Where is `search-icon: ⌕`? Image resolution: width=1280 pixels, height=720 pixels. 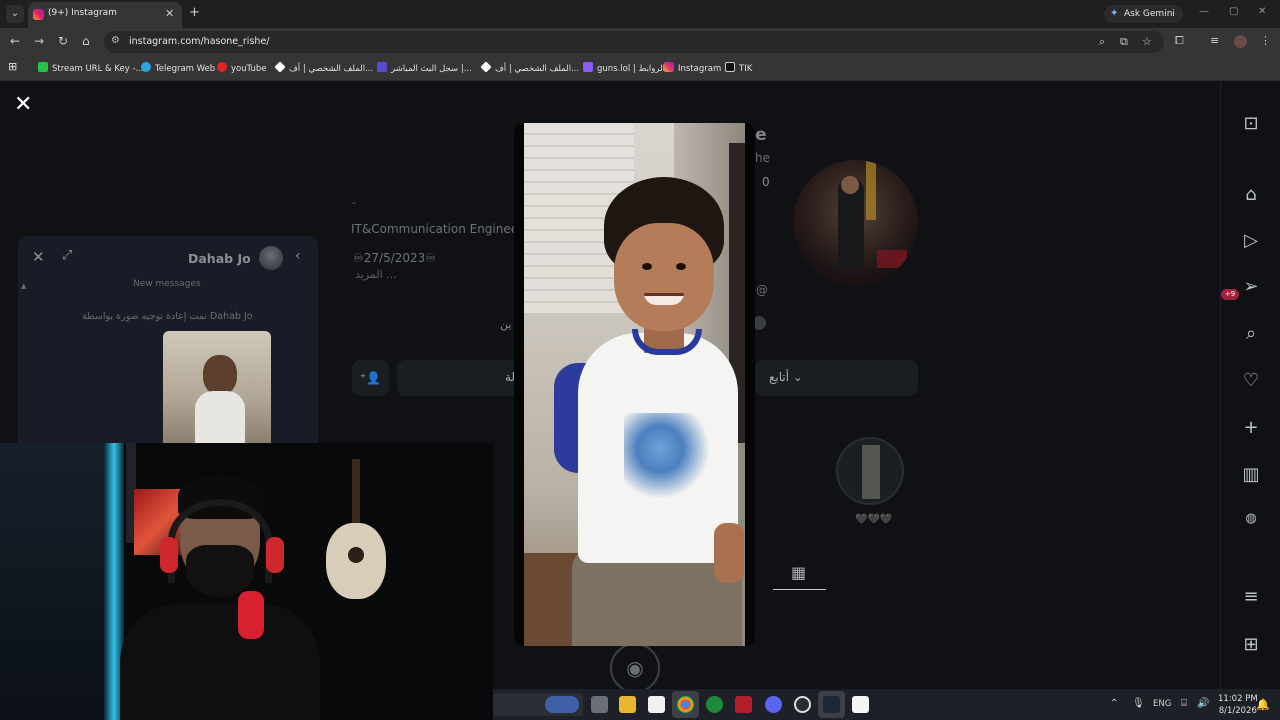
search-icon: ⌕ is located at coordinates (1251, 333).